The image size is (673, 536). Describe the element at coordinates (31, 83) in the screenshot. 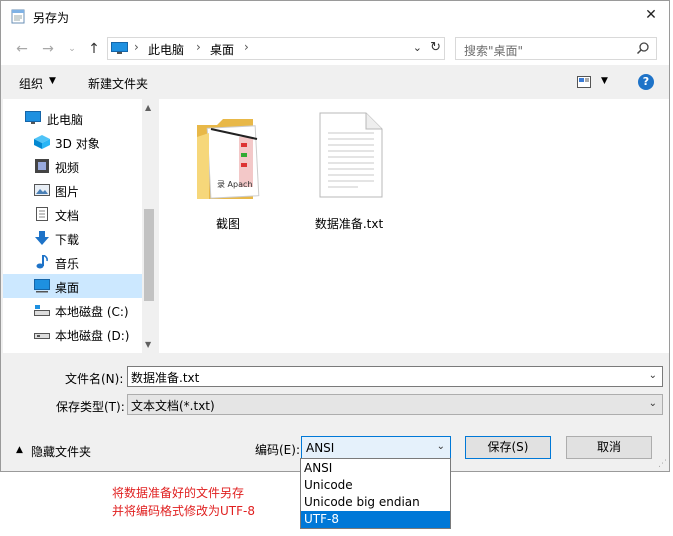

I see `organize-button: 组织` at that location.